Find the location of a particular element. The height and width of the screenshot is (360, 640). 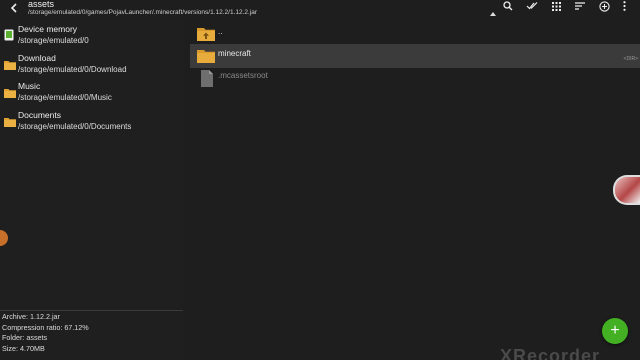

search-icon is located at coordinates (508, 6).